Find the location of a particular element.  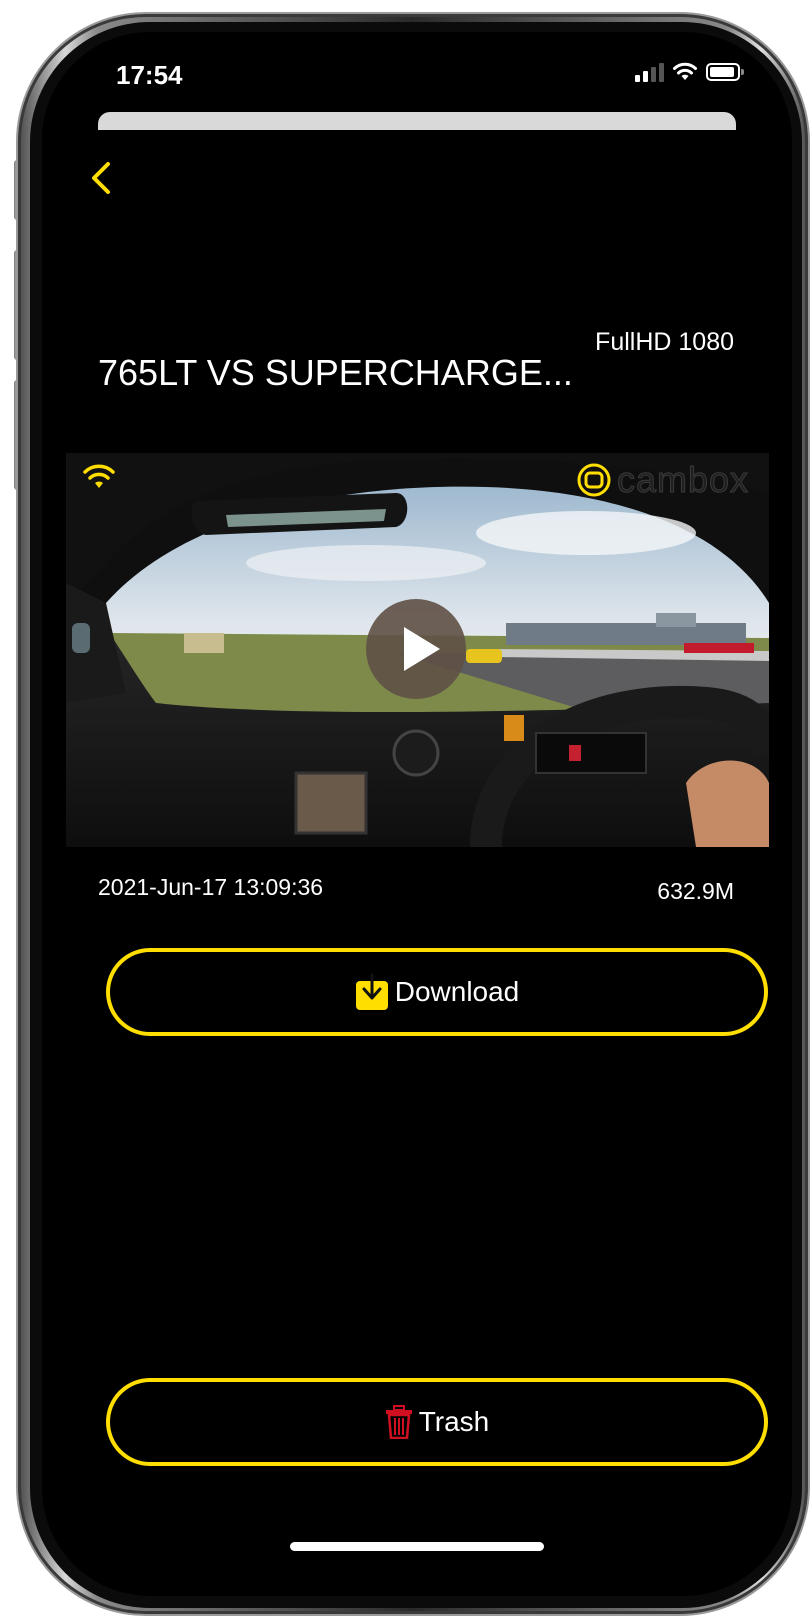

trash-label: Trash is located at coordinates (454, 1421).